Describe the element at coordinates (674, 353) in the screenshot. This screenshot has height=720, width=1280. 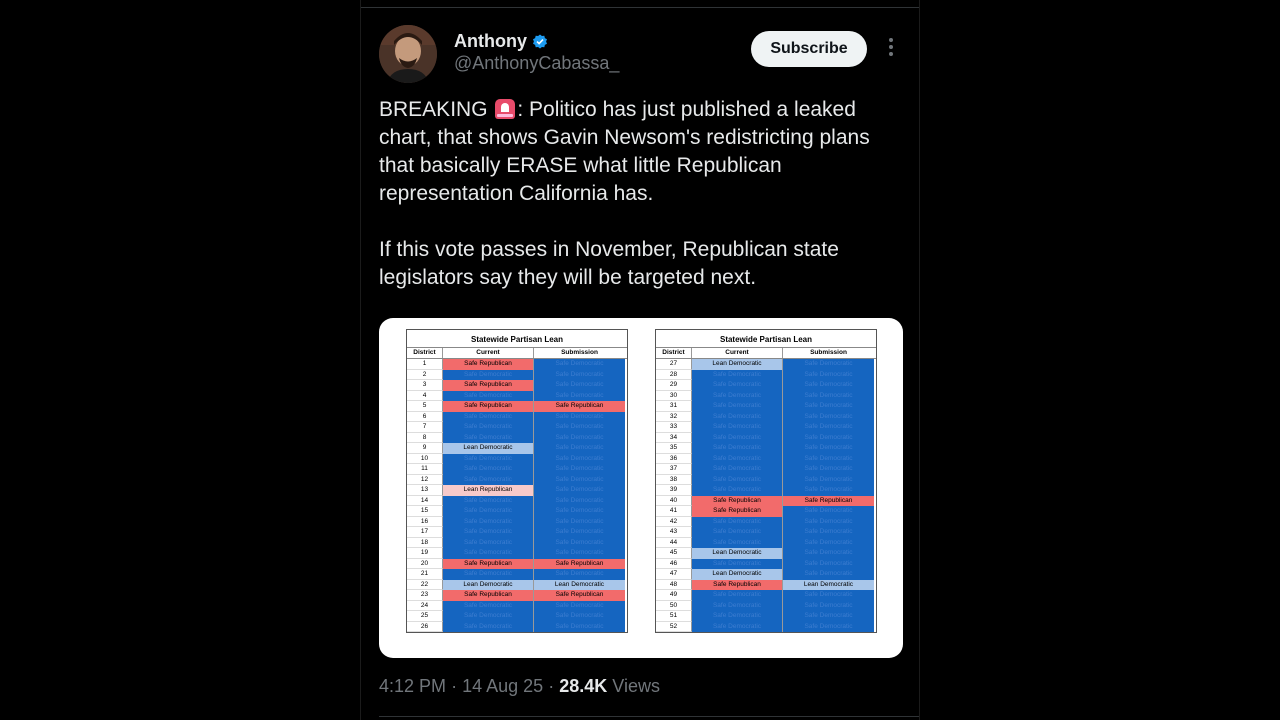
I see `column-header-district: District` at that location.